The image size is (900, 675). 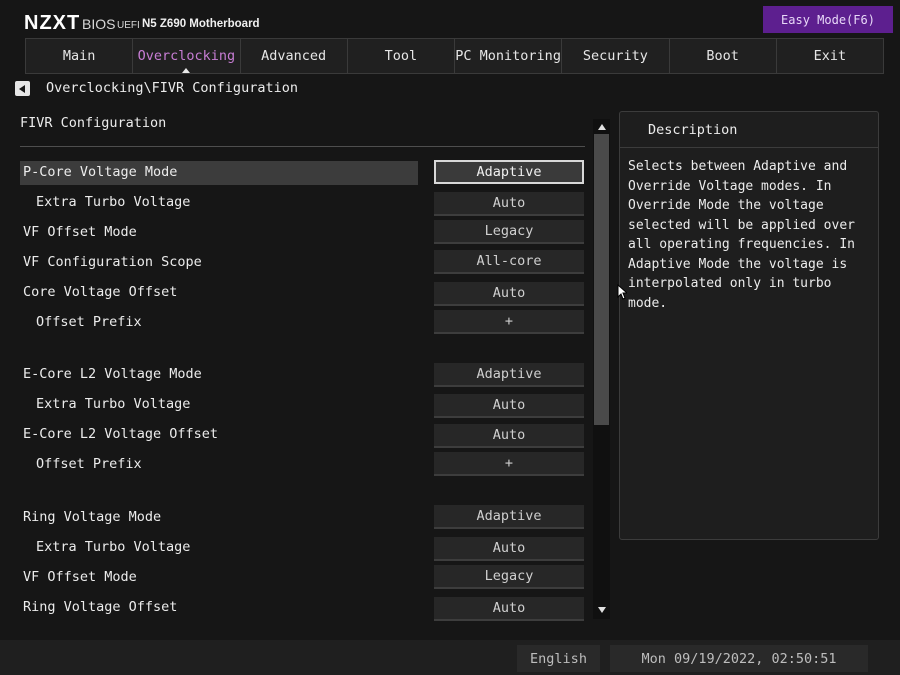 What do you see at coordinates (558, 658) in the screenshot?
I see `language-selector: English` at bounding box center [558, 658].